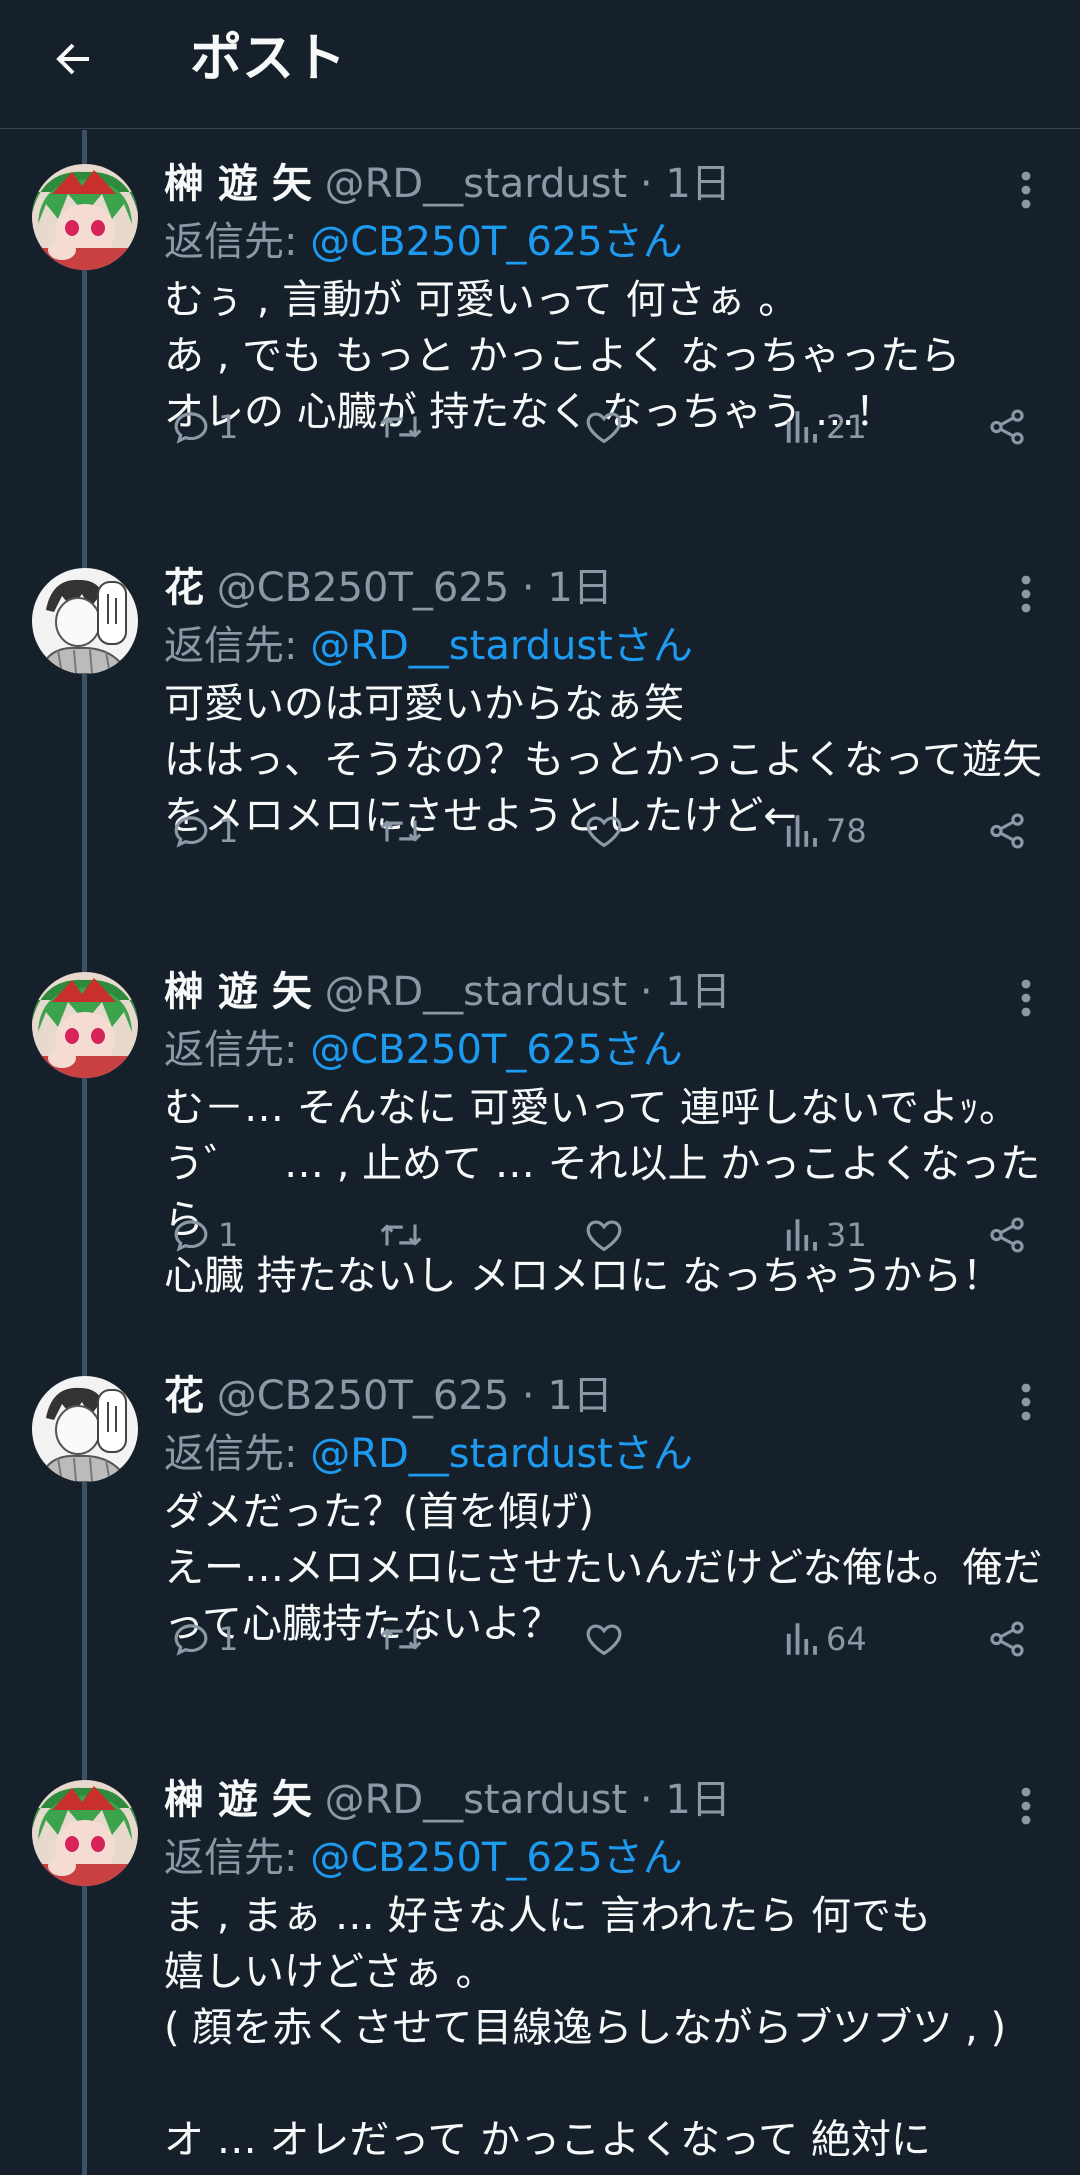  I want to click on tweet-actions: 1 64, so click(604, 1639).